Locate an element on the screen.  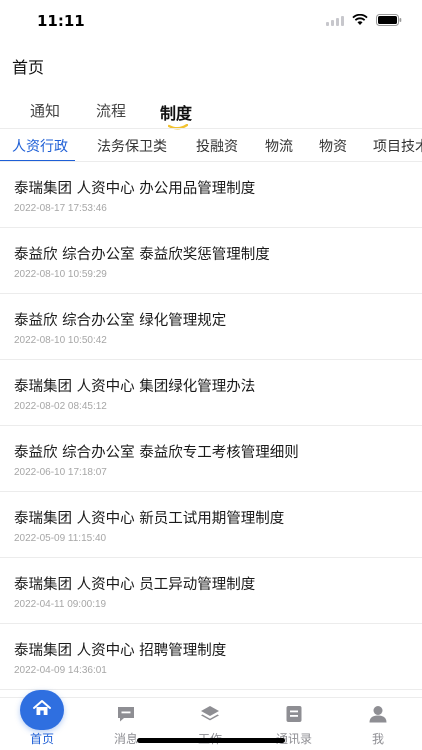
tab-regulations: 制度 is located at coordinates (176, 115).